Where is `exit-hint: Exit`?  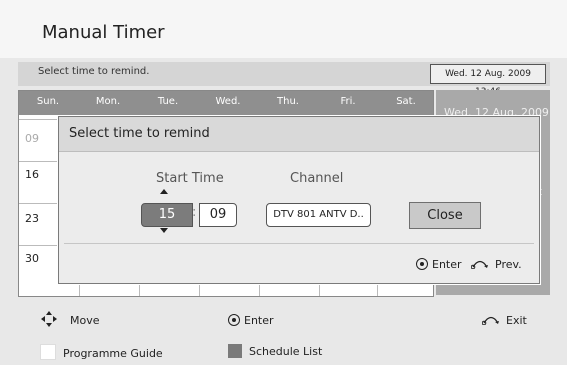 exit-hint: Exit is located at coordinates (504, 320).